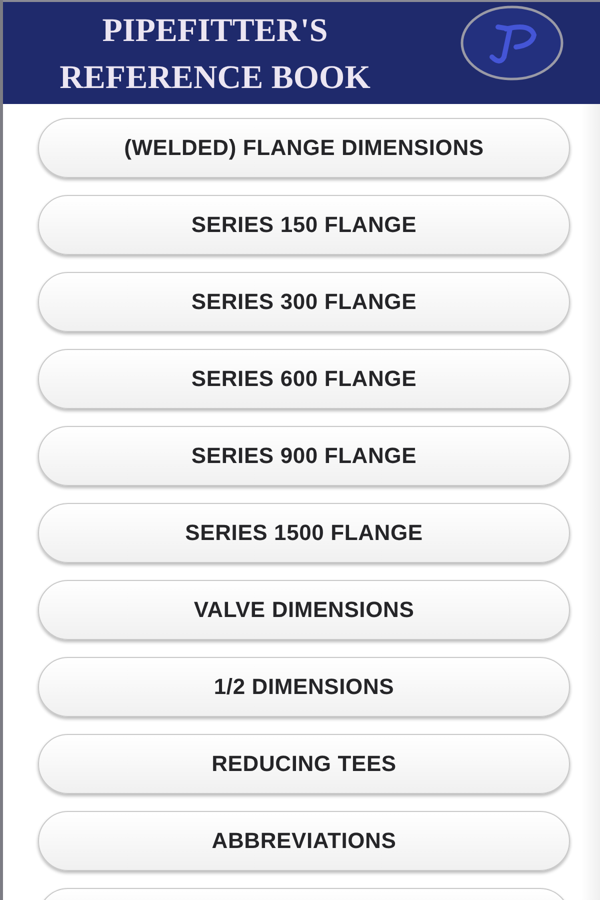 The width and height of the screenshot is (600, 900). Describe the element at coordinates (304, 841) in the screenshot. I see `menu-button: ABBREVIATIONS` at that location.